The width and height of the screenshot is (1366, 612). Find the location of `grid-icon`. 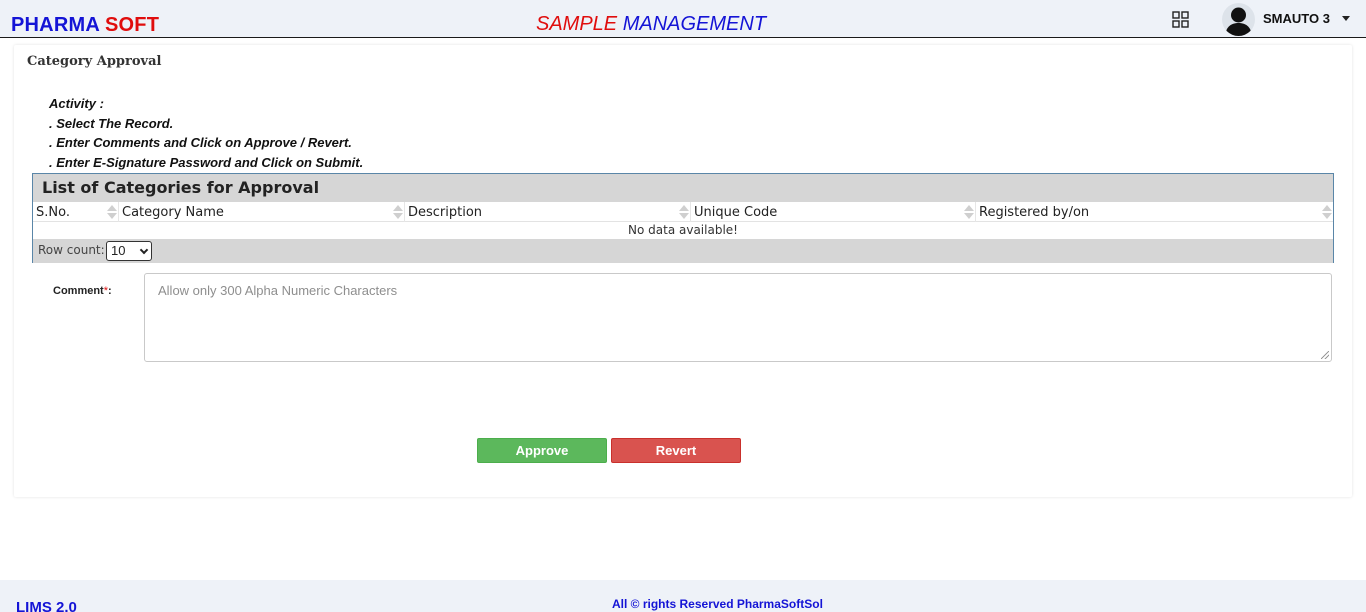

grid-icon is located at coordinates (1180, 19).